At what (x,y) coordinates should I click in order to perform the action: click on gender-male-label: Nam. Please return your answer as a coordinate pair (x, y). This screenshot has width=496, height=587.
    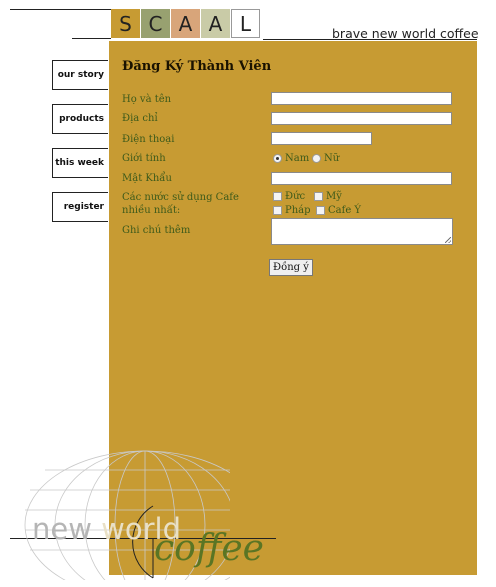
    Looking at the image, I should click on (297, 158).